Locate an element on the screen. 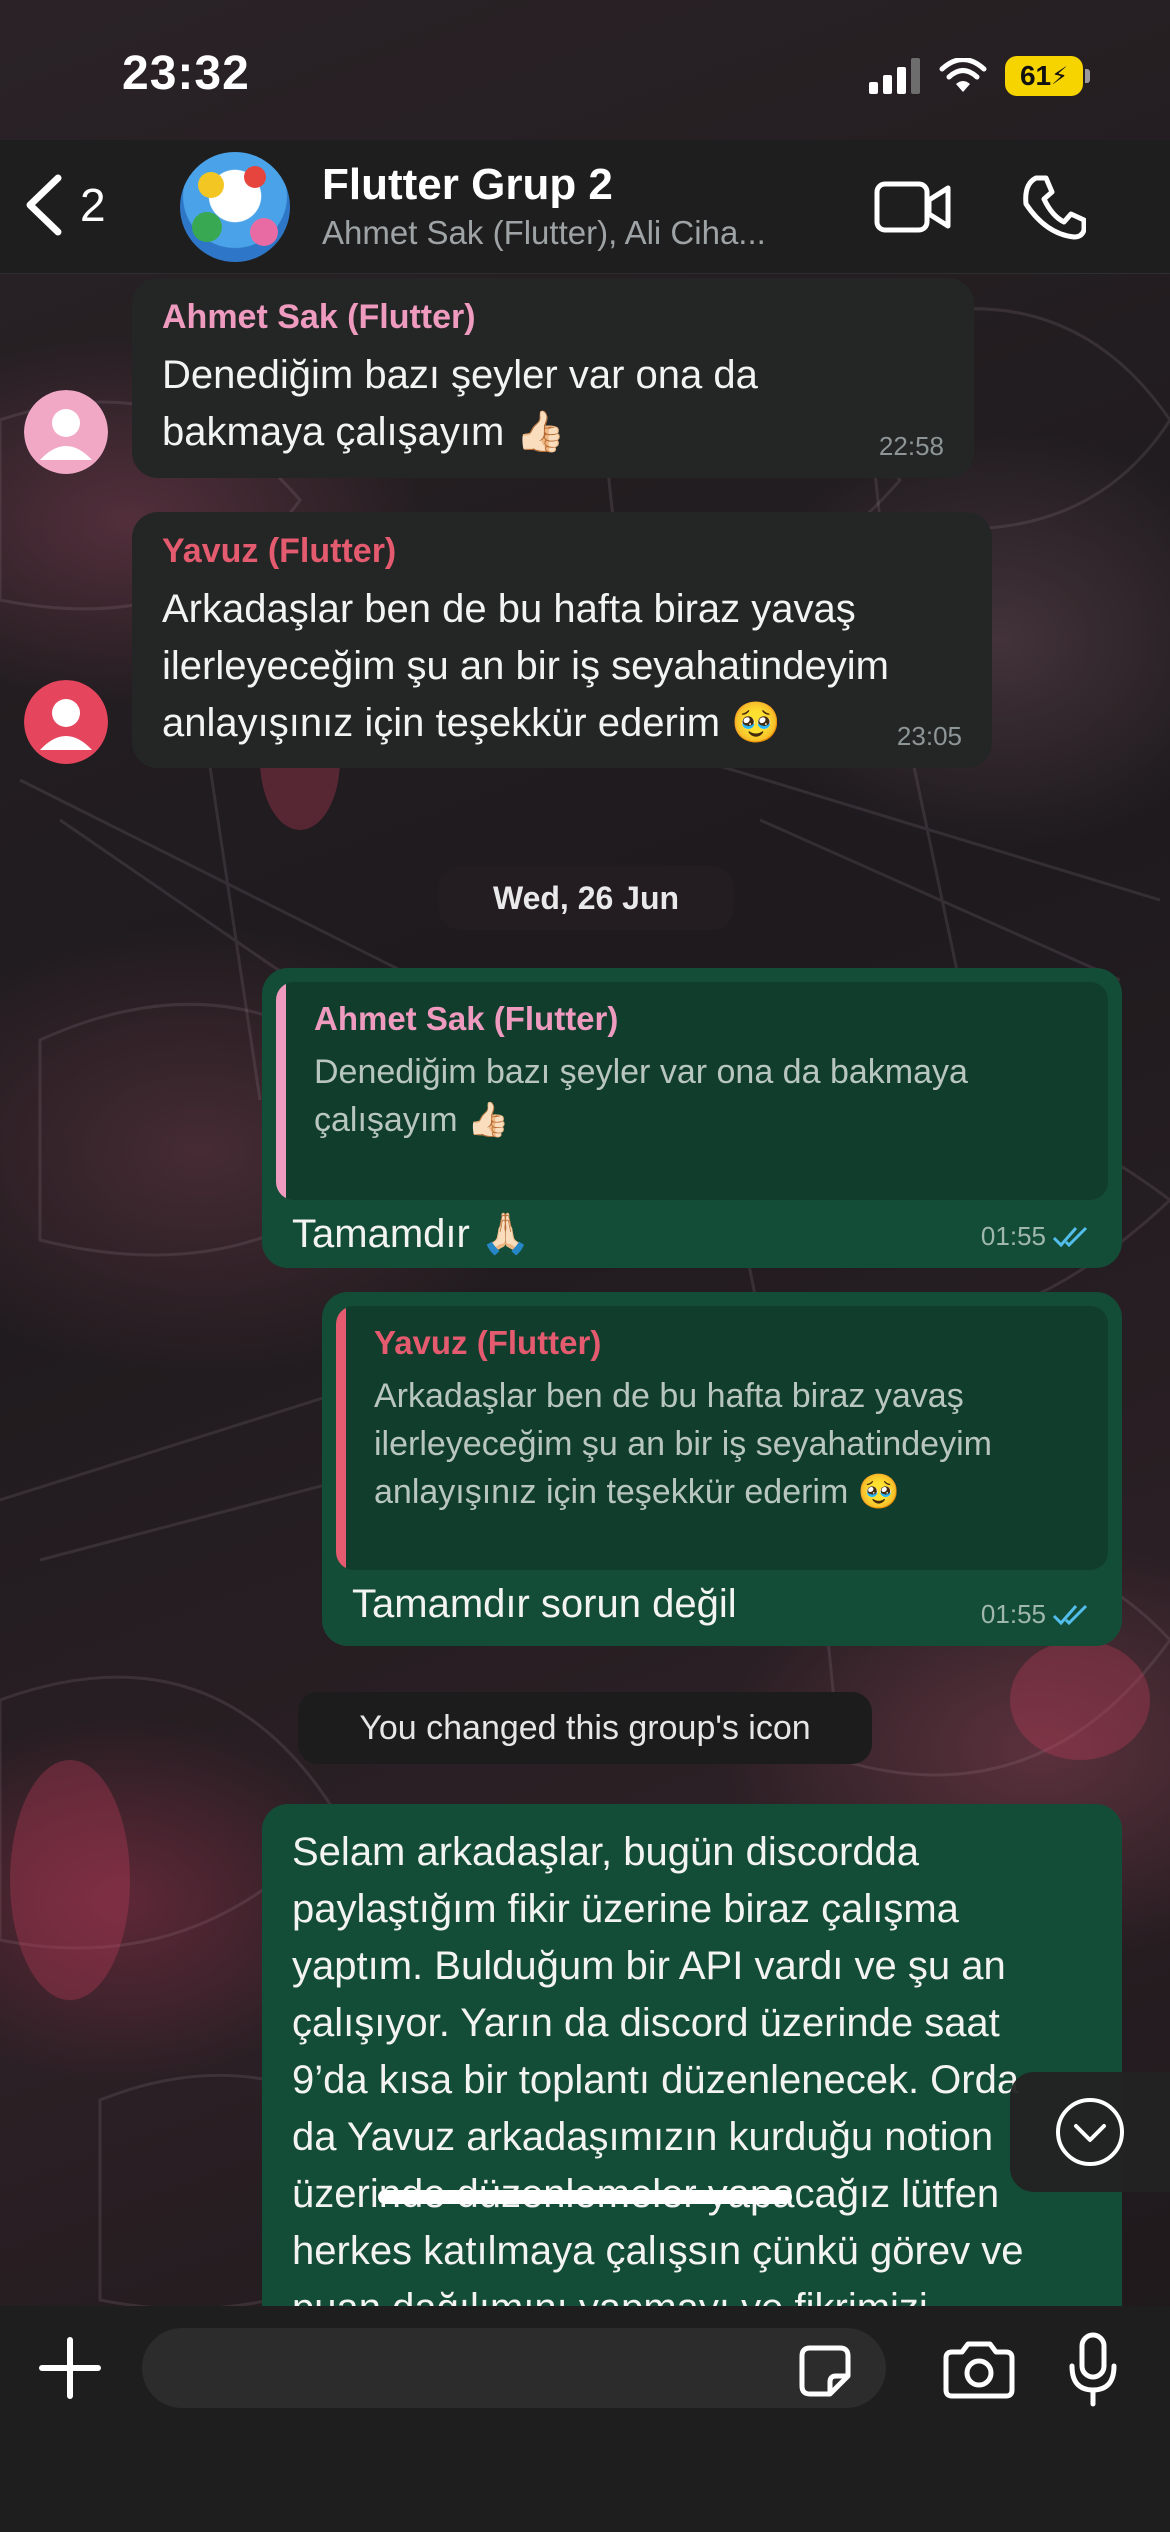 The image size is (1170, 2532). message-sender: Ahmet Sak (Flutter) is located at coordinates (319, 317).